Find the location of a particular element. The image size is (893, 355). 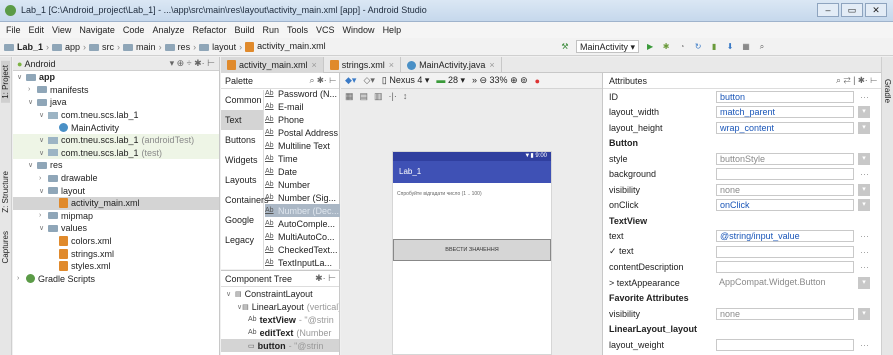

palette-item: Ab Phone is located at coordinates (302, 119).